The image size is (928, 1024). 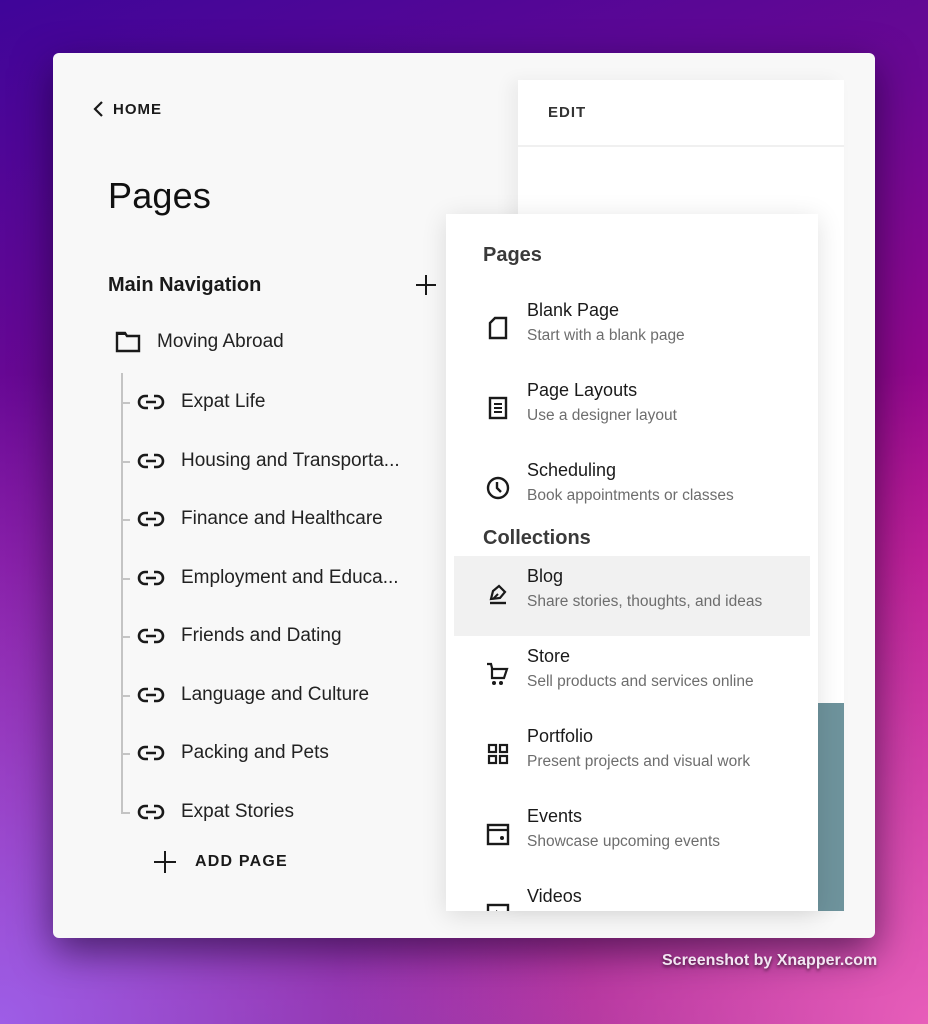 What do you see at coordinates (498, 905) in the screenshot?
I see `video-icon` at bounding box center [498, 905].